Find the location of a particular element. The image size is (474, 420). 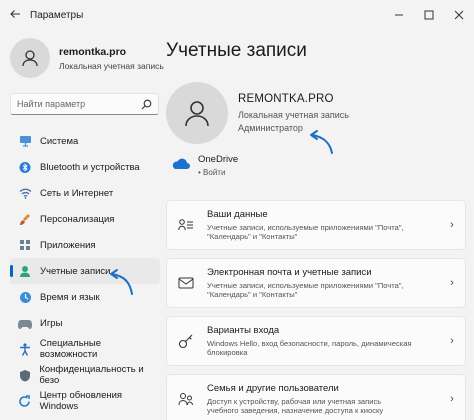

card-title: Семья и другие пользователи is located at coordinates (273, 388).